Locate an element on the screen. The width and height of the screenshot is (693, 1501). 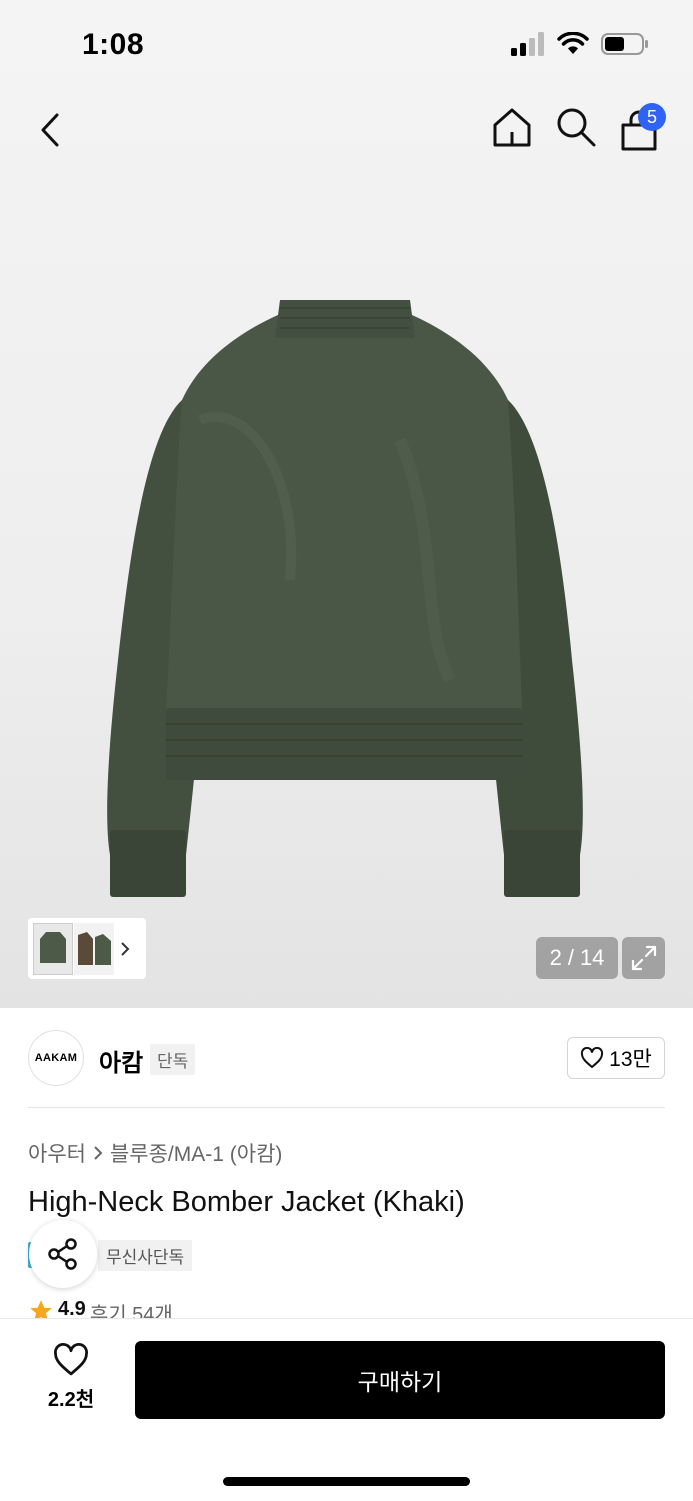
cart-button: 5 is located at coordinates (642, 128).